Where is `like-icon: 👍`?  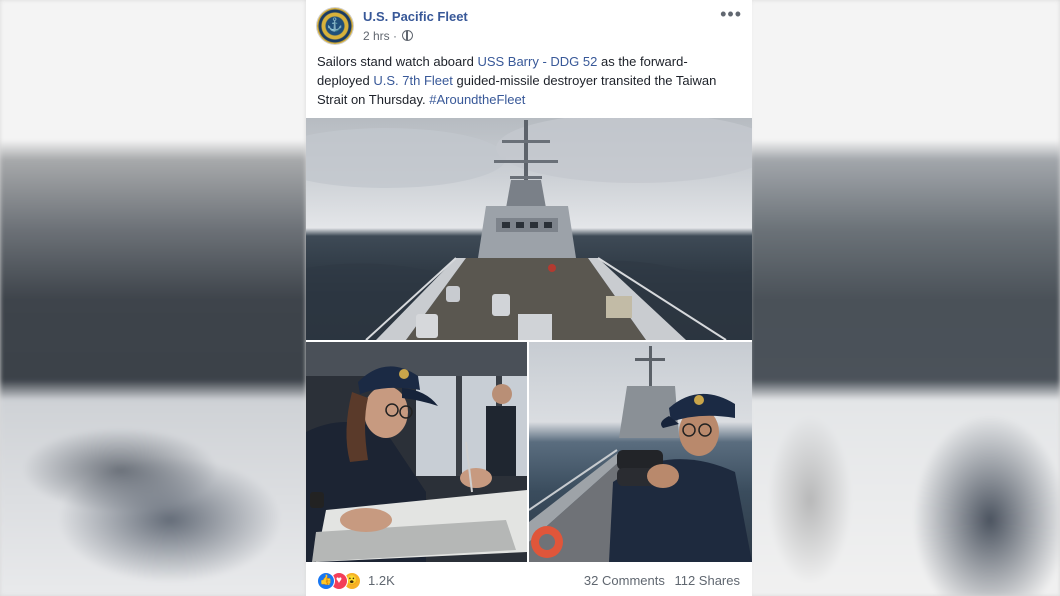 like-icon: 👍 is located at coordinates (326, 581).